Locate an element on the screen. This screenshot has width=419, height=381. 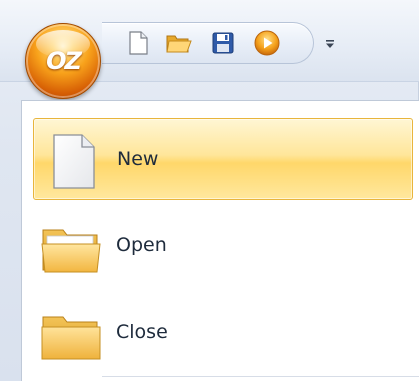
qat-save-button is located at coordinates (223, 43).